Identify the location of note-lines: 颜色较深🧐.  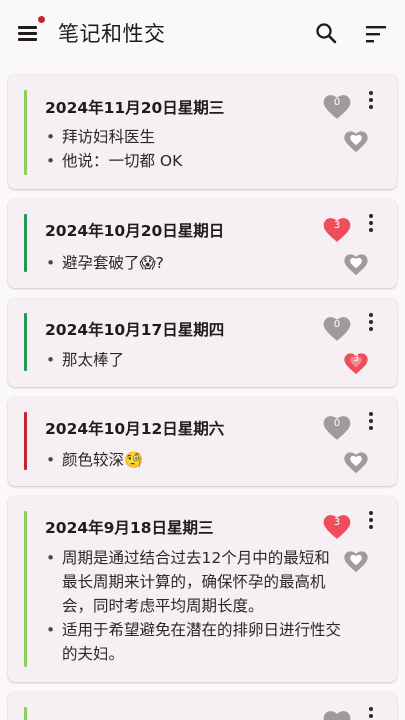
(192, 460).